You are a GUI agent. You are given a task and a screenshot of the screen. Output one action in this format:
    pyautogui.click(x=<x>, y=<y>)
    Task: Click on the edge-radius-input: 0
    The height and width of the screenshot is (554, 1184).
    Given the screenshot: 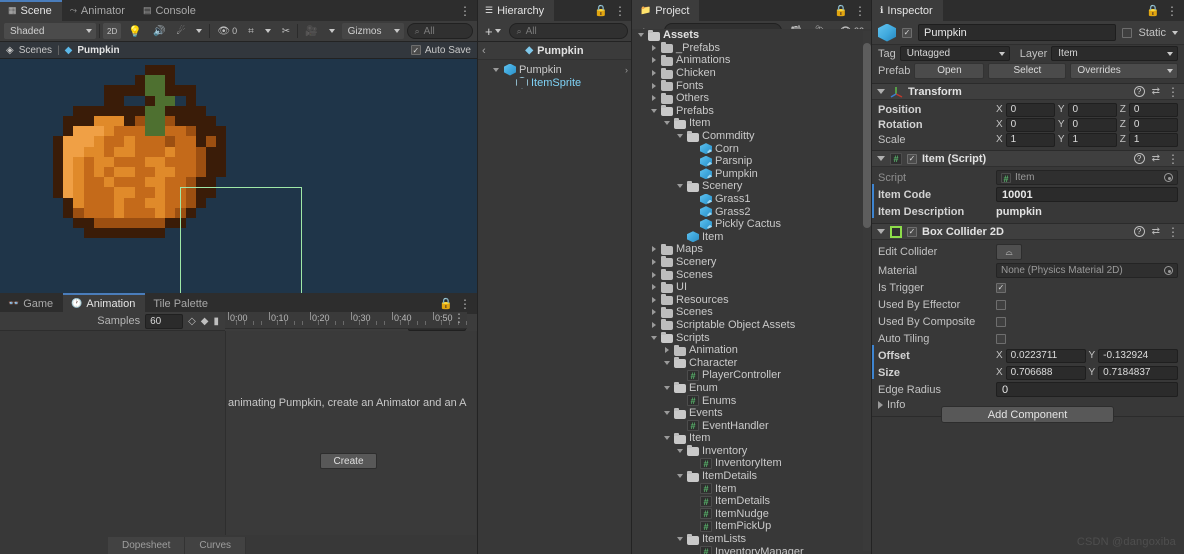 What is the action you would take?
    pyautogui.click(x=1087, y=389)
    